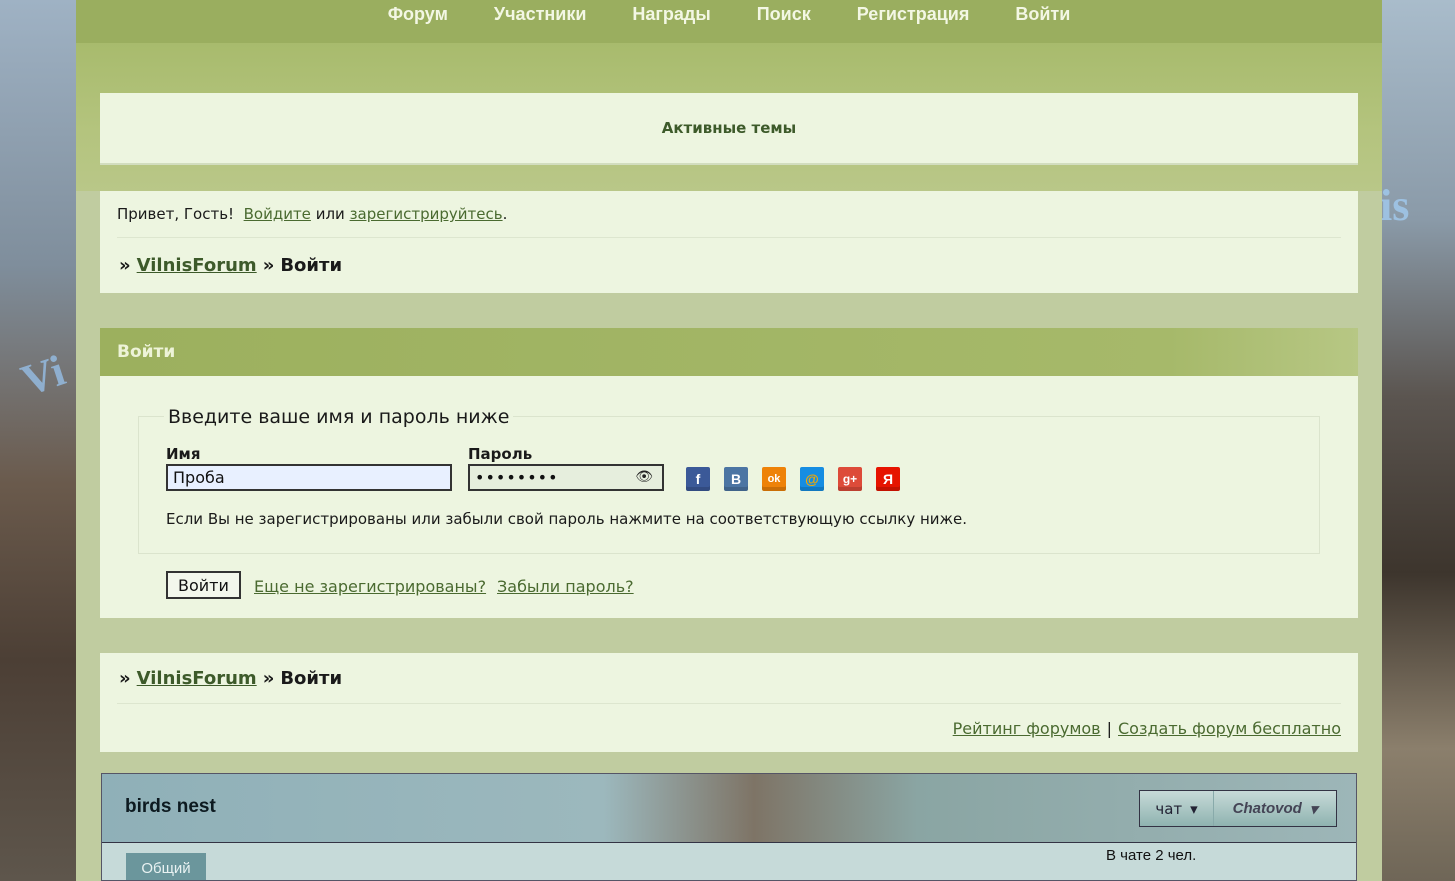 This screenshot has width=1455, height=881. I want to click on googleplus-icon: g+, so click(850, 479).